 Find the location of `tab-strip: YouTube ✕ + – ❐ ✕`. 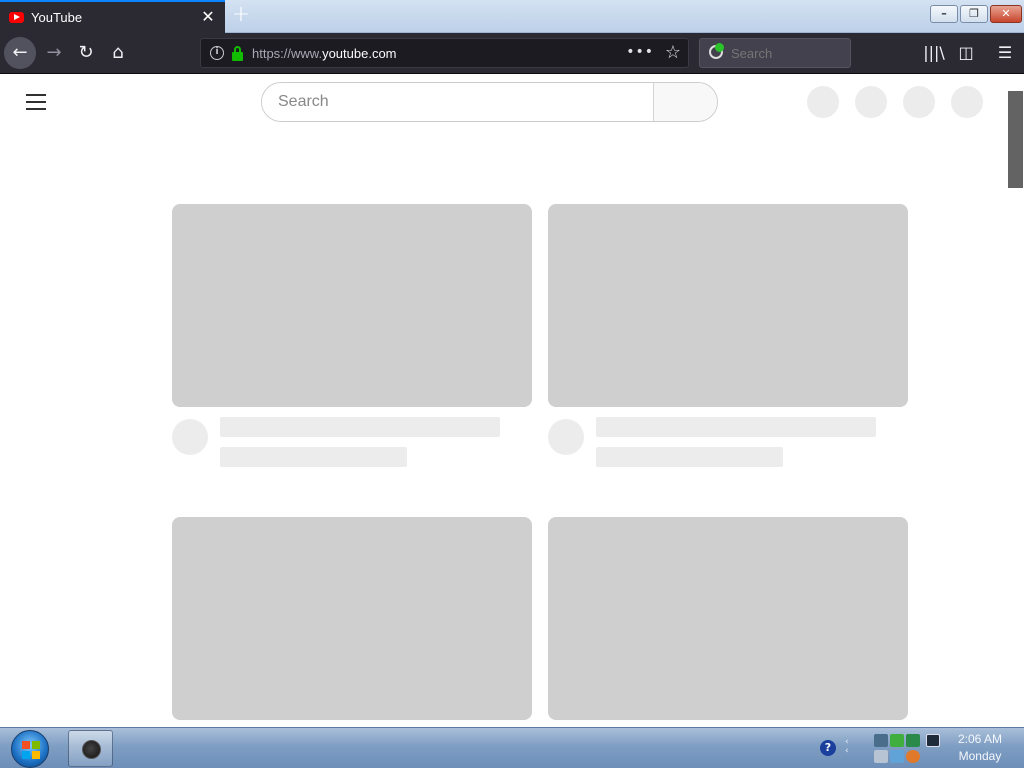

tab-strip: YouTube ✕ + – ❐ ✕ is located at coordinates (512, 16).